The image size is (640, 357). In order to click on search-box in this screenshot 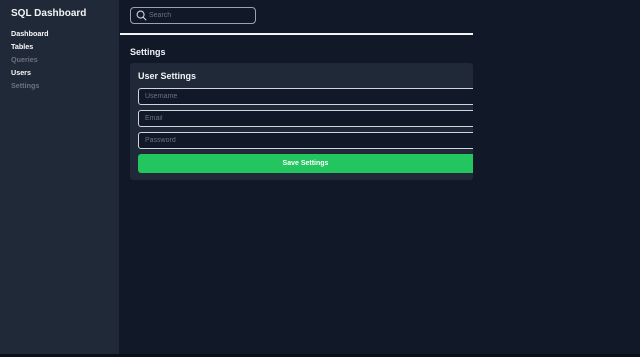, I will do `click(193, 15)`.